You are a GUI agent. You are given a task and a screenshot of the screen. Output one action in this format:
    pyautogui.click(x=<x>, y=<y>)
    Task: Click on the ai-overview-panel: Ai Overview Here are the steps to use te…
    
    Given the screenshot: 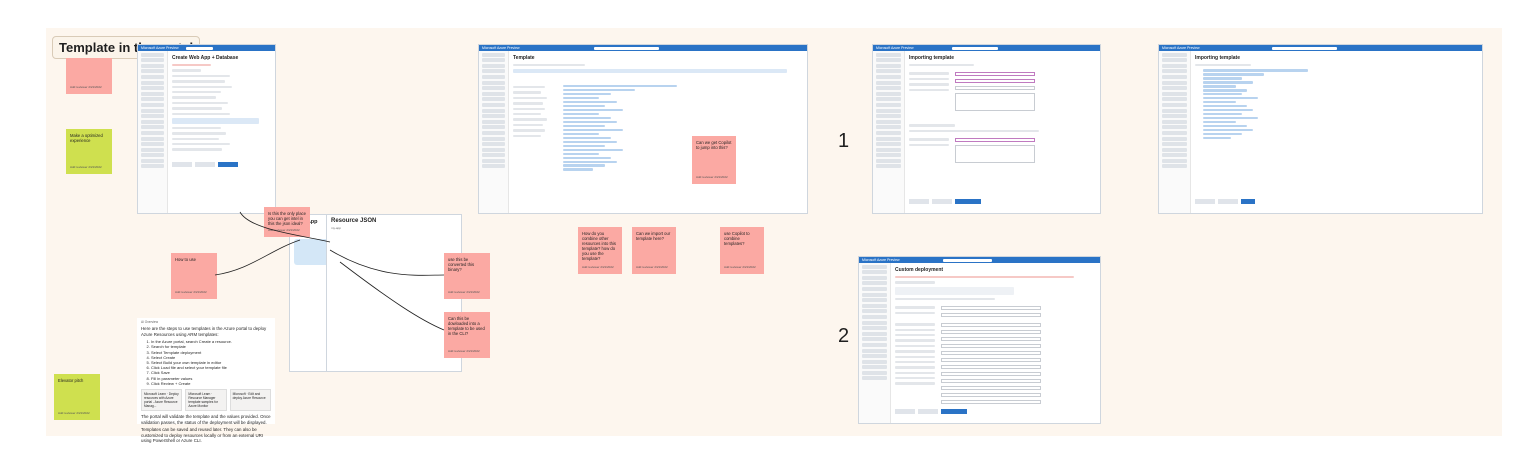 What is the action you would take?
    pyautogui.click(x=206, y=380)
    